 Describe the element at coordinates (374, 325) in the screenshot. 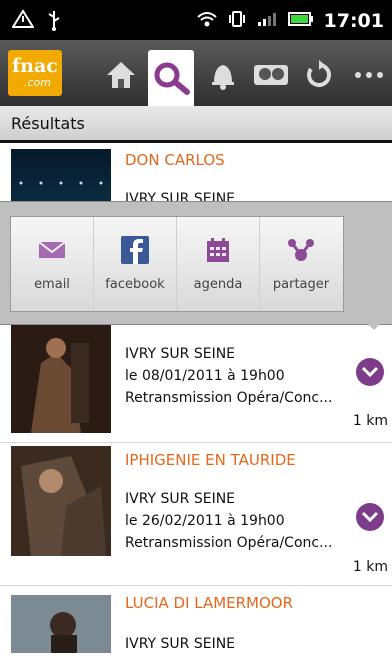

I see `popup-pointer` at that location.